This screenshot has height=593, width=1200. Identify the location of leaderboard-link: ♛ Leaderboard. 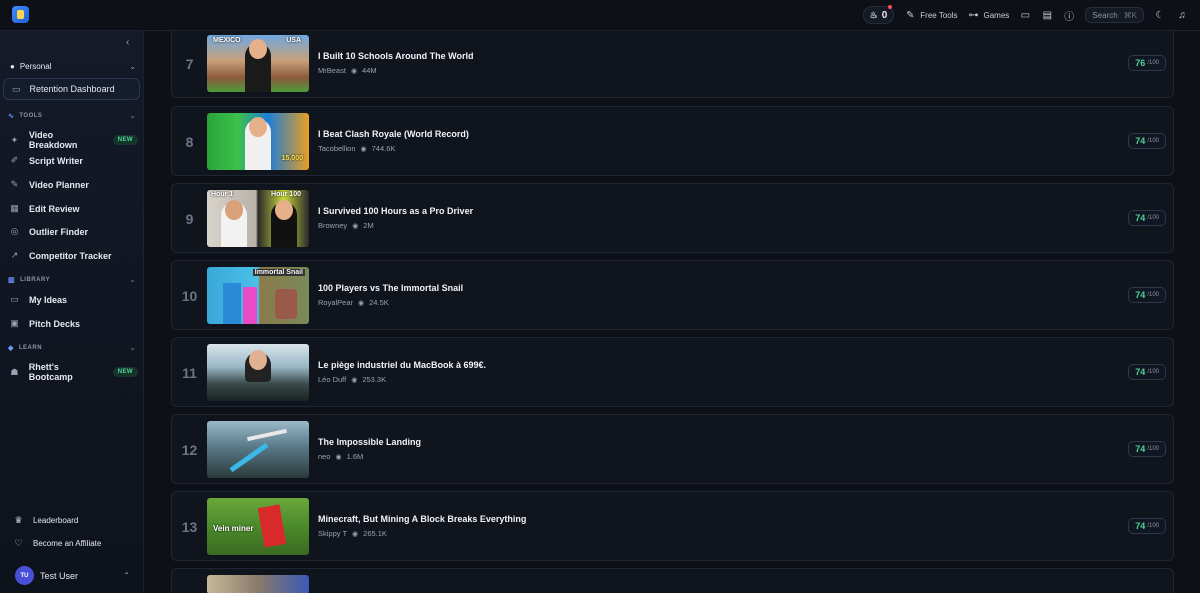
(46, 520).